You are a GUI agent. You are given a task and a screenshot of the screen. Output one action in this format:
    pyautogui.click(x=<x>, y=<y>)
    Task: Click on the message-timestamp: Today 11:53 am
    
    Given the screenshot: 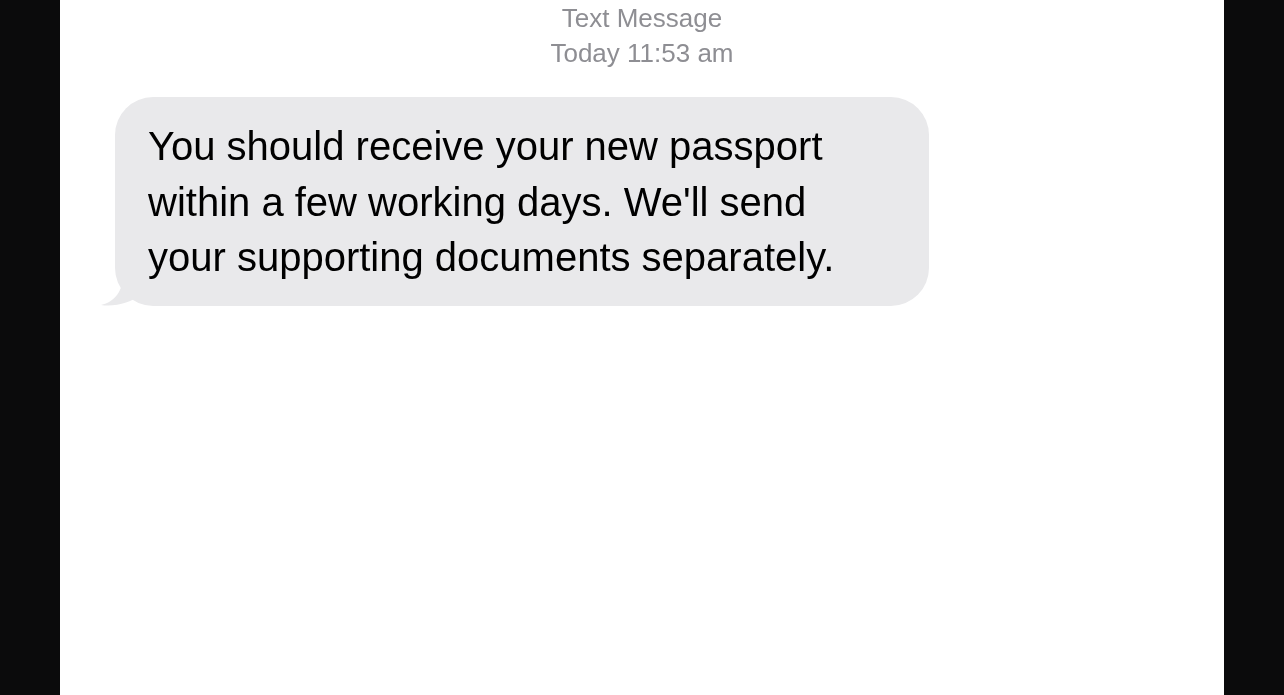 What is the action you would take?
    pyautogui.click(x=642, y=53)
    